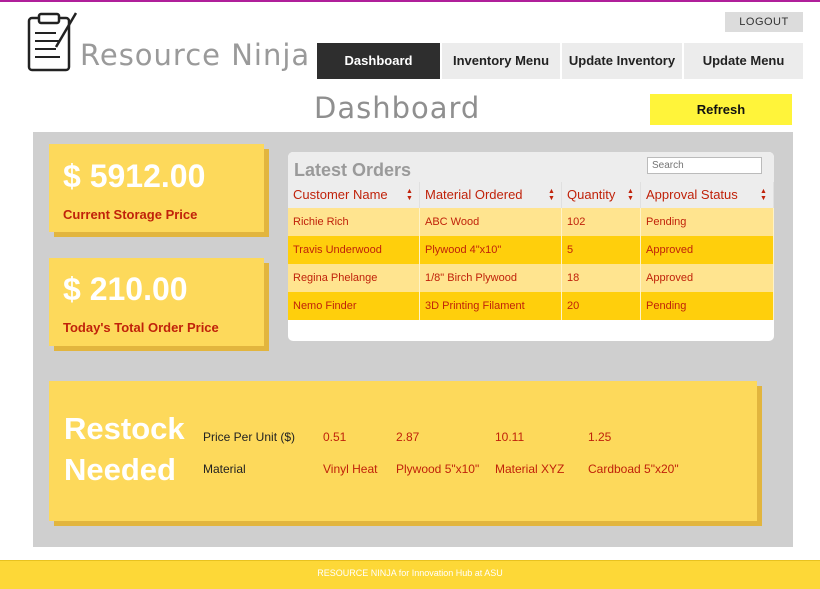 This screenshot has height=589, width=820. I want to click on tab-inventory-menu: Inventory Menu, so click(501, 61).